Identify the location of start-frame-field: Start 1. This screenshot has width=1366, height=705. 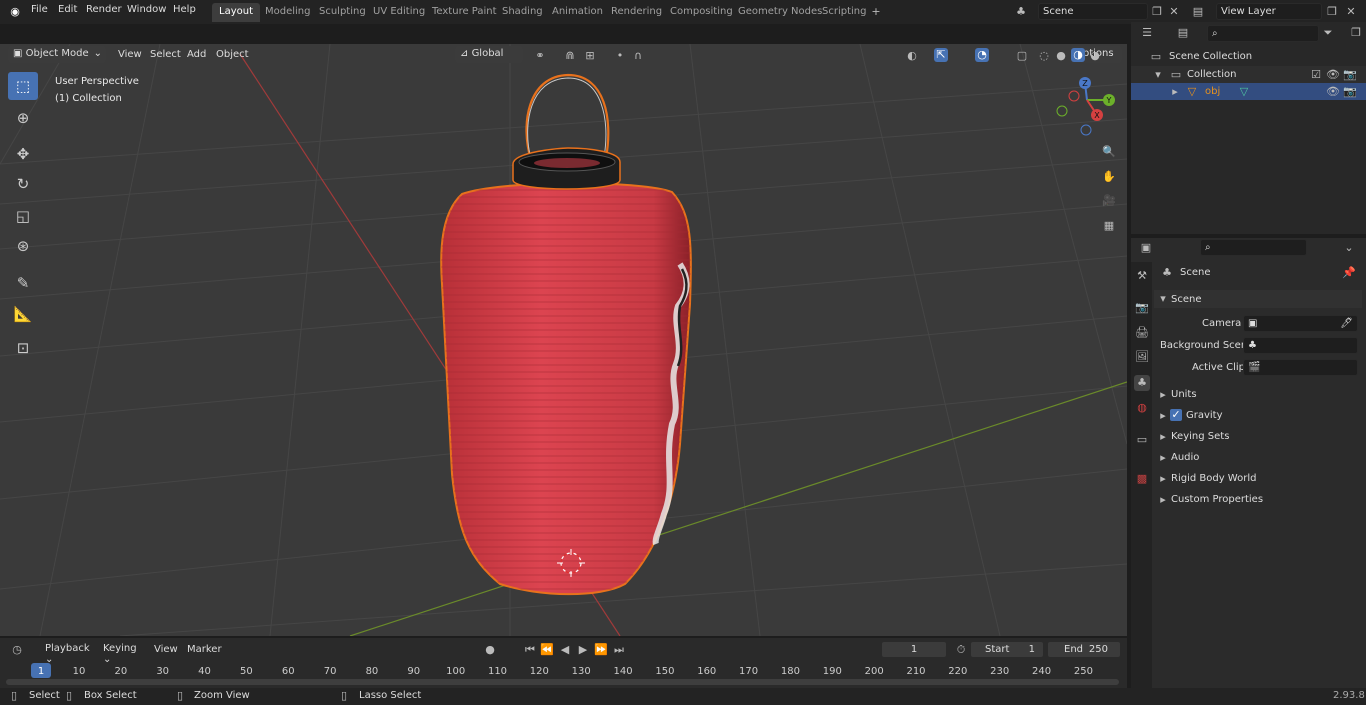
(1007, 649).